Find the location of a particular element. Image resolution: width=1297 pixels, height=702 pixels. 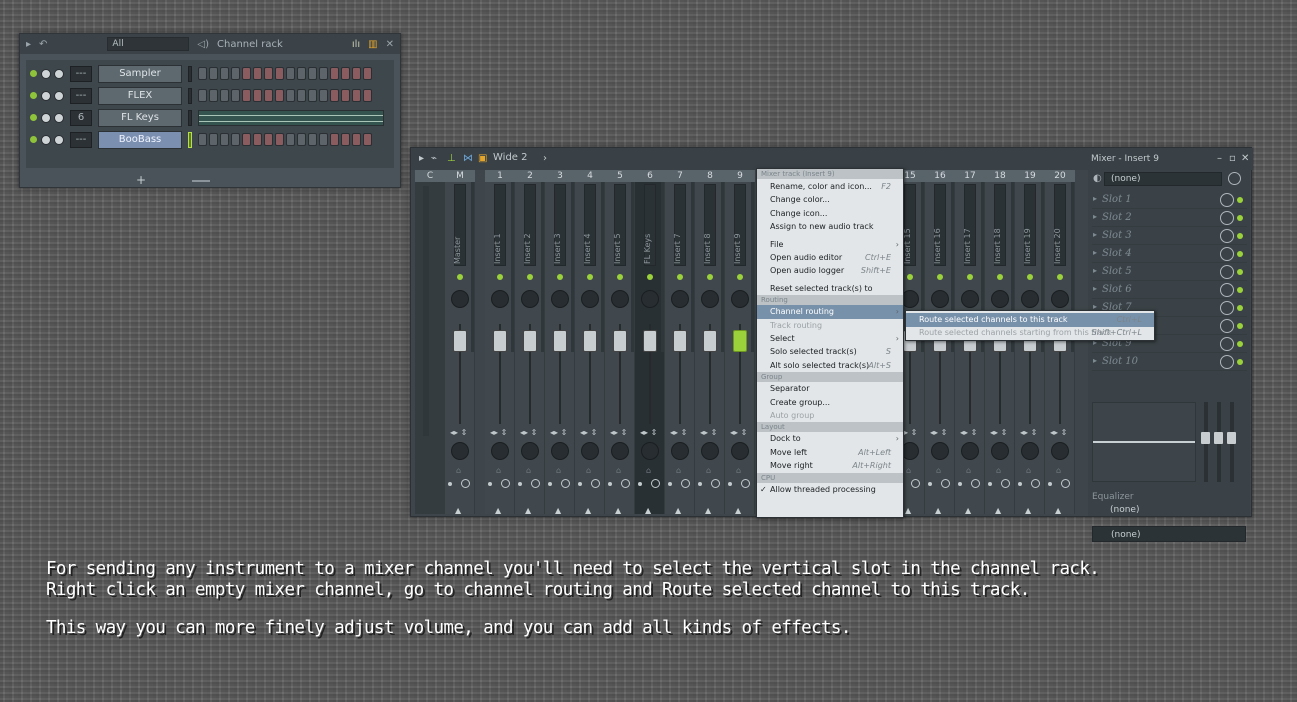

eq-fader-low is located at coordinates (1205, 442).